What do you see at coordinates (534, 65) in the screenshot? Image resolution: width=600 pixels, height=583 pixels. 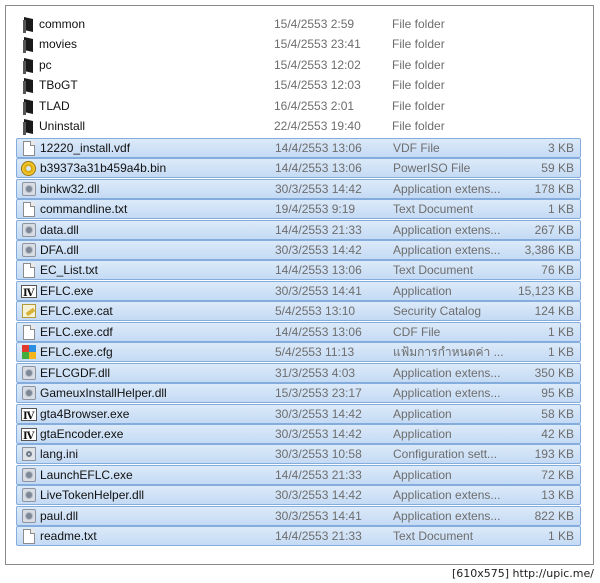 I see `file-size` at bounding box center [534, 65].